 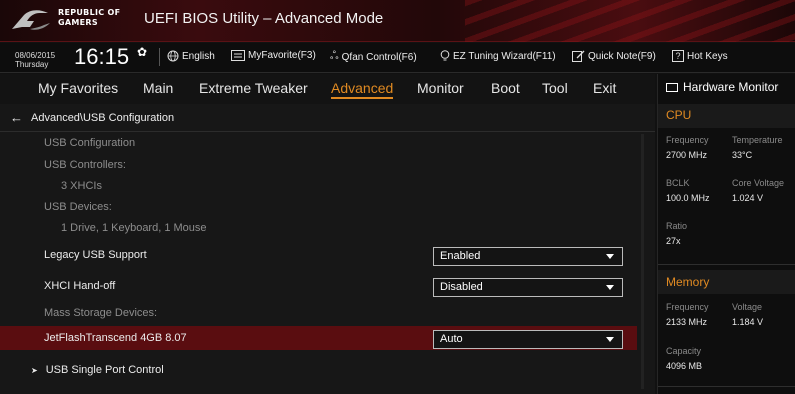 I want to click on breadcrumb: ← Advanced\USB Configuration, so click(x=92, y=117).